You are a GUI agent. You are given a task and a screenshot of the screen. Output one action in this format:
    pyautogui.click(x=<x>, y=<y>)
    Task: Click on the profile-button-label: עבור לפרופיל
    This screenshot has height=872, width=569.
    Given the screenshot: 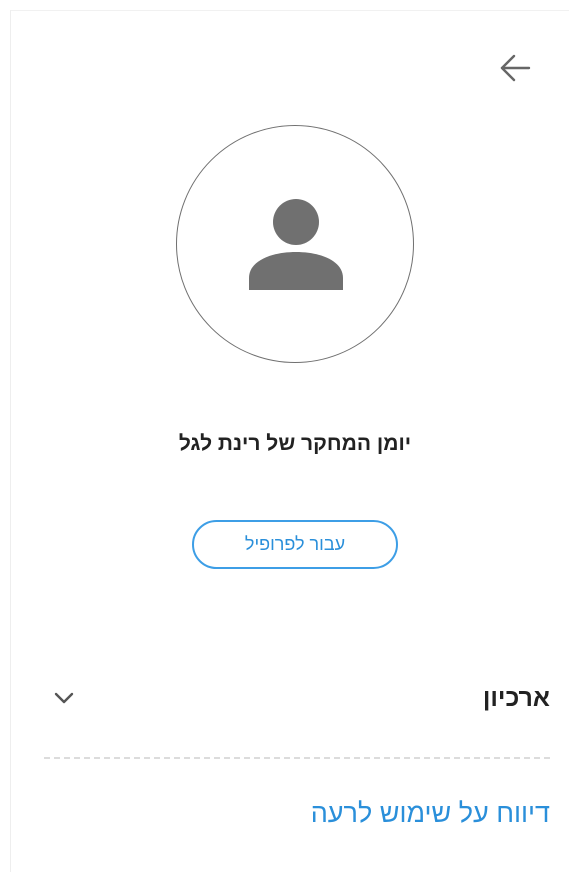 What is the action you would take?
    pyautogui.click(x=295, y=544)
    